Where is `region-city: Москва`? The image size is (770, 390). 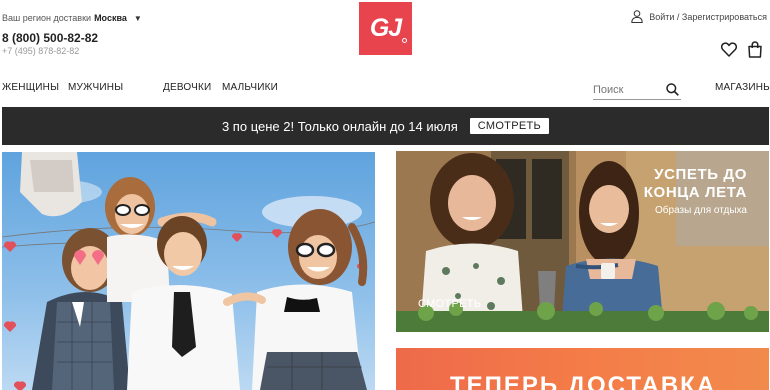 region-city: Москва is located at coordinates (110, 18).